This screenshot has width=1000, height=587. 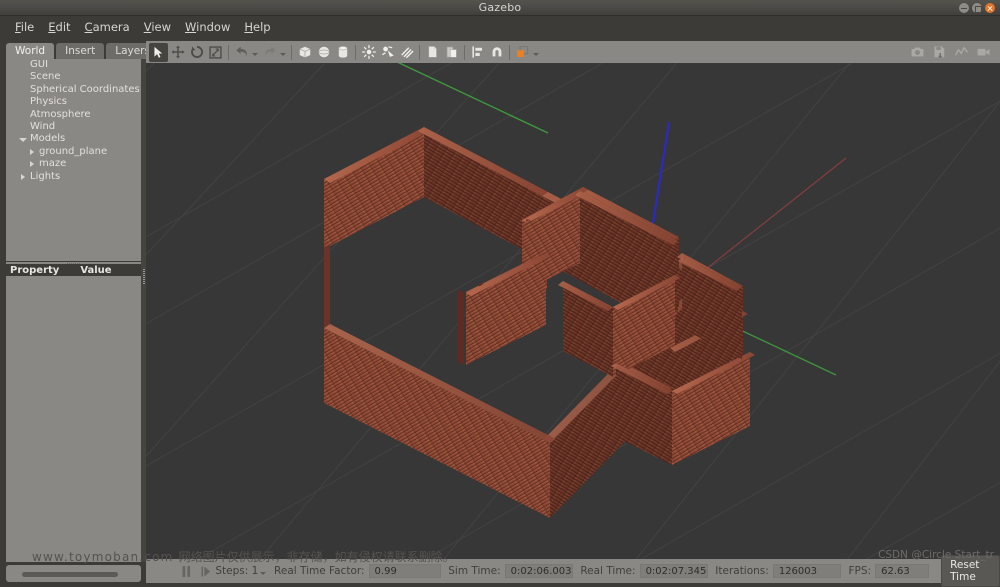 I want to click on maze-wall-upper-stub, so click(x=461, y=327).